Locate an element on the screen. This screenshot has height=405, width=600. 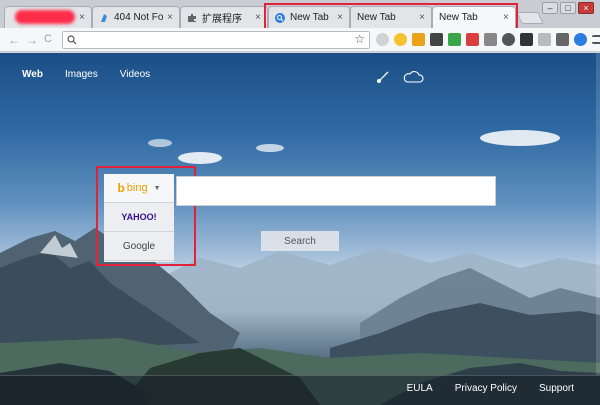
minimize-button: – is located at coordinates (550, 8).